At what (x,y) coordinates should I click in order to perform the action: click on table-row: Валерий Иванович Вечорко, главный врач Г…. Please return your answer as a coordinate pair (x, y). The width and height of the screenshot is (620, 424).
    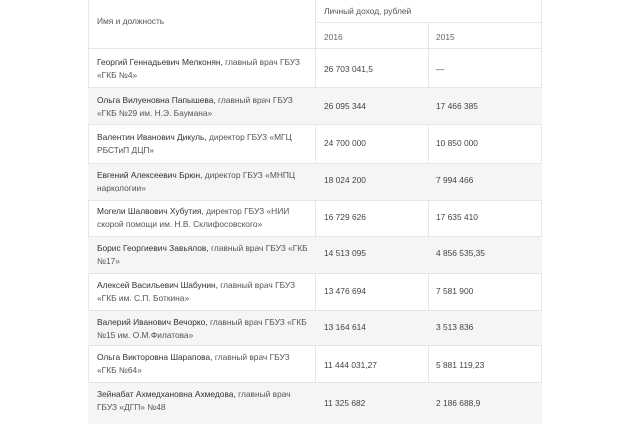
    Looking at the image, I should click on (315, 327).